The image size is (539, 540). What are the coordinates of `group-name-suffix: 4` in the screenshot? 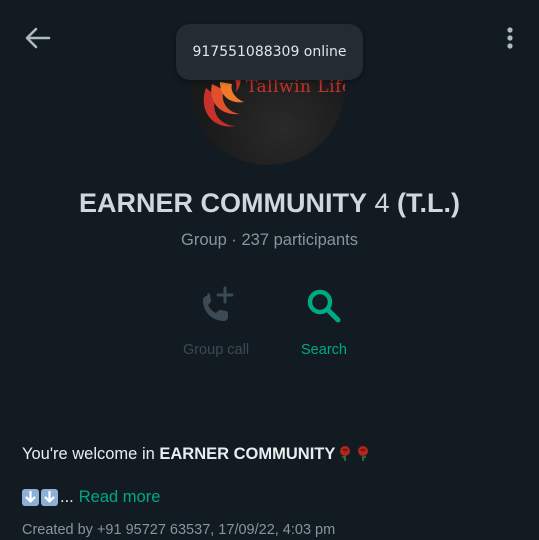 It's located at (382, 203).